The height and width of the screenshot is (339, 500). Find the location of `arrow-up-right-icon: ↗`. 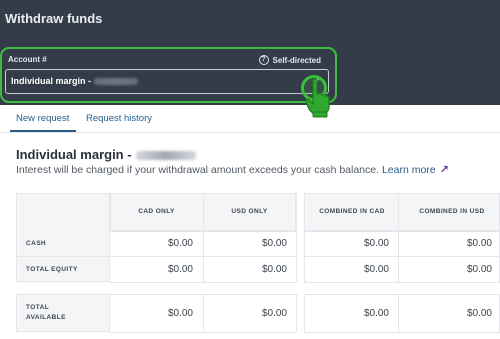

arrow-up-right-icon: ↗ is located at coordinates (444, 169).